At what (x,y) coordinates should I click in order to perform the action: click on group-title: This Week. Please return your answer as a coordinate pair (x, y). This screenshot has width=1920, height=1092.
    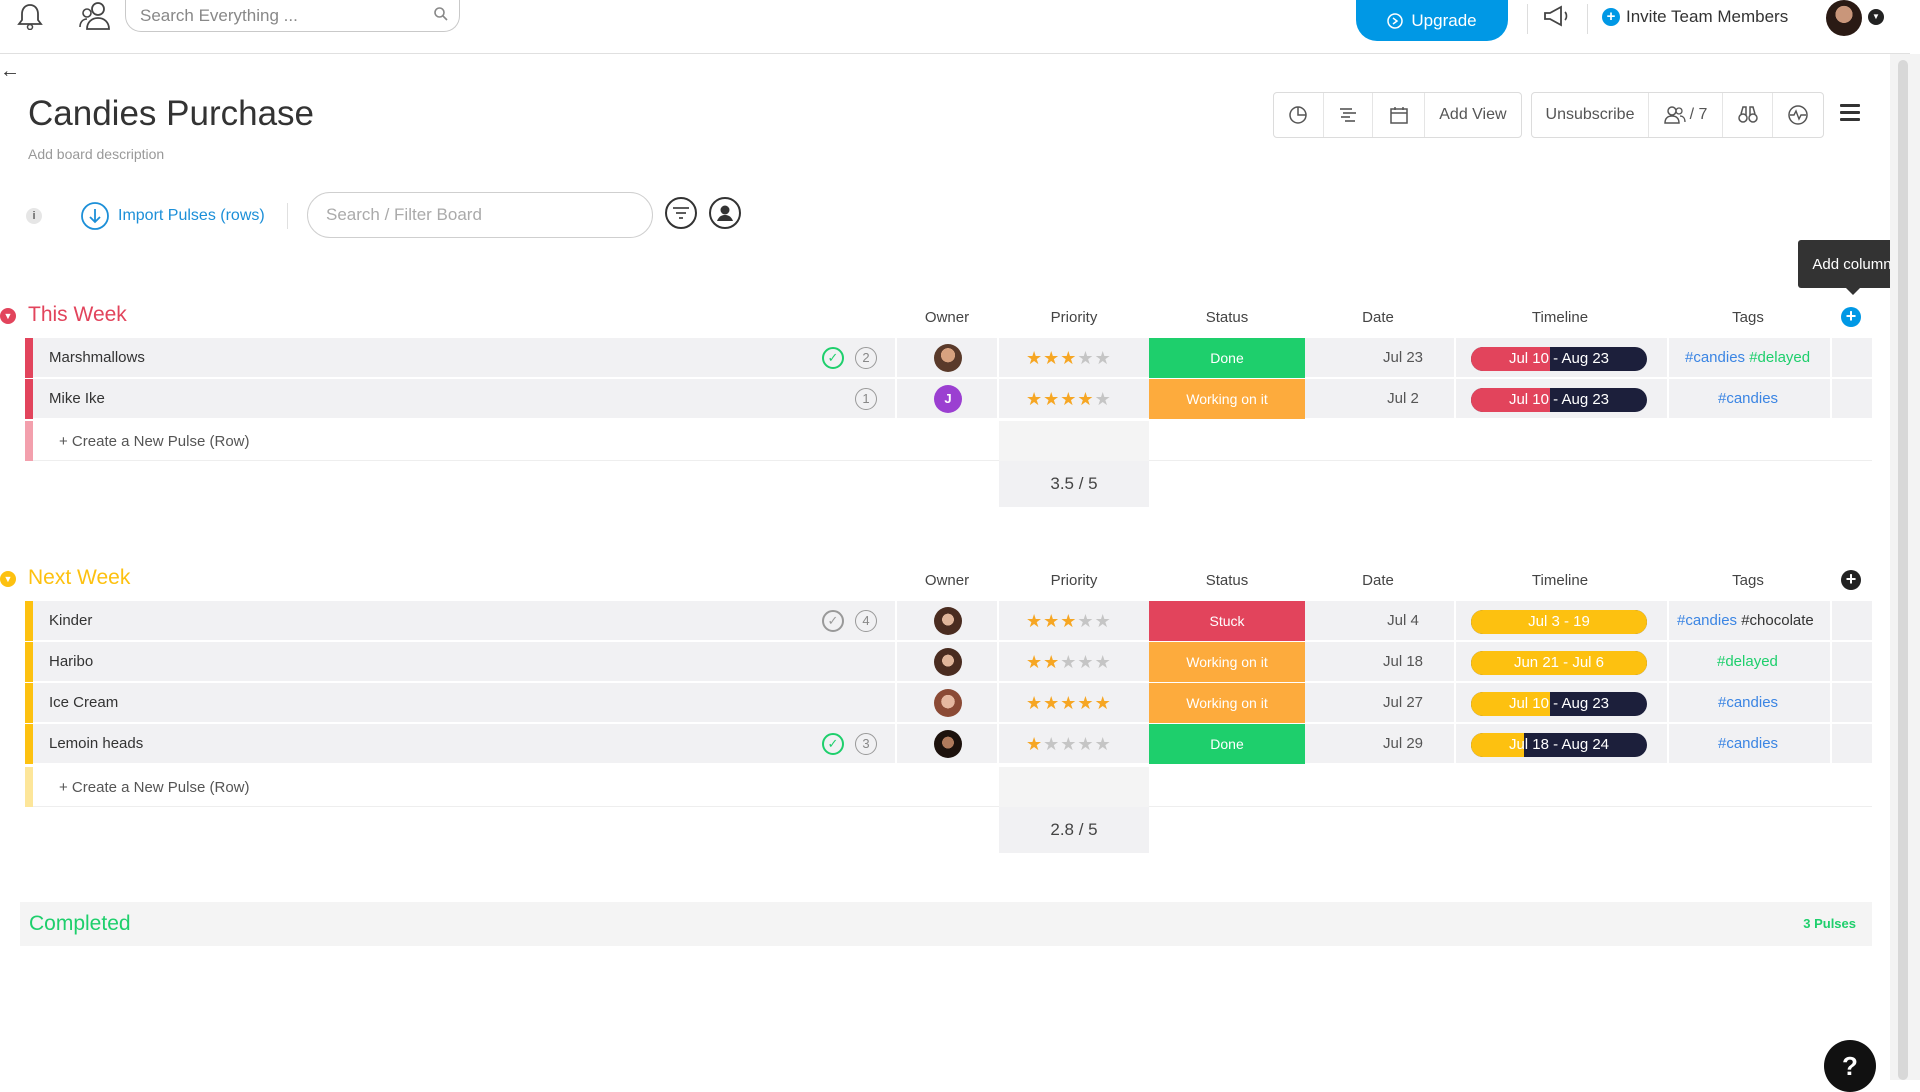
    Looking at the image, I should click on (77, 315).